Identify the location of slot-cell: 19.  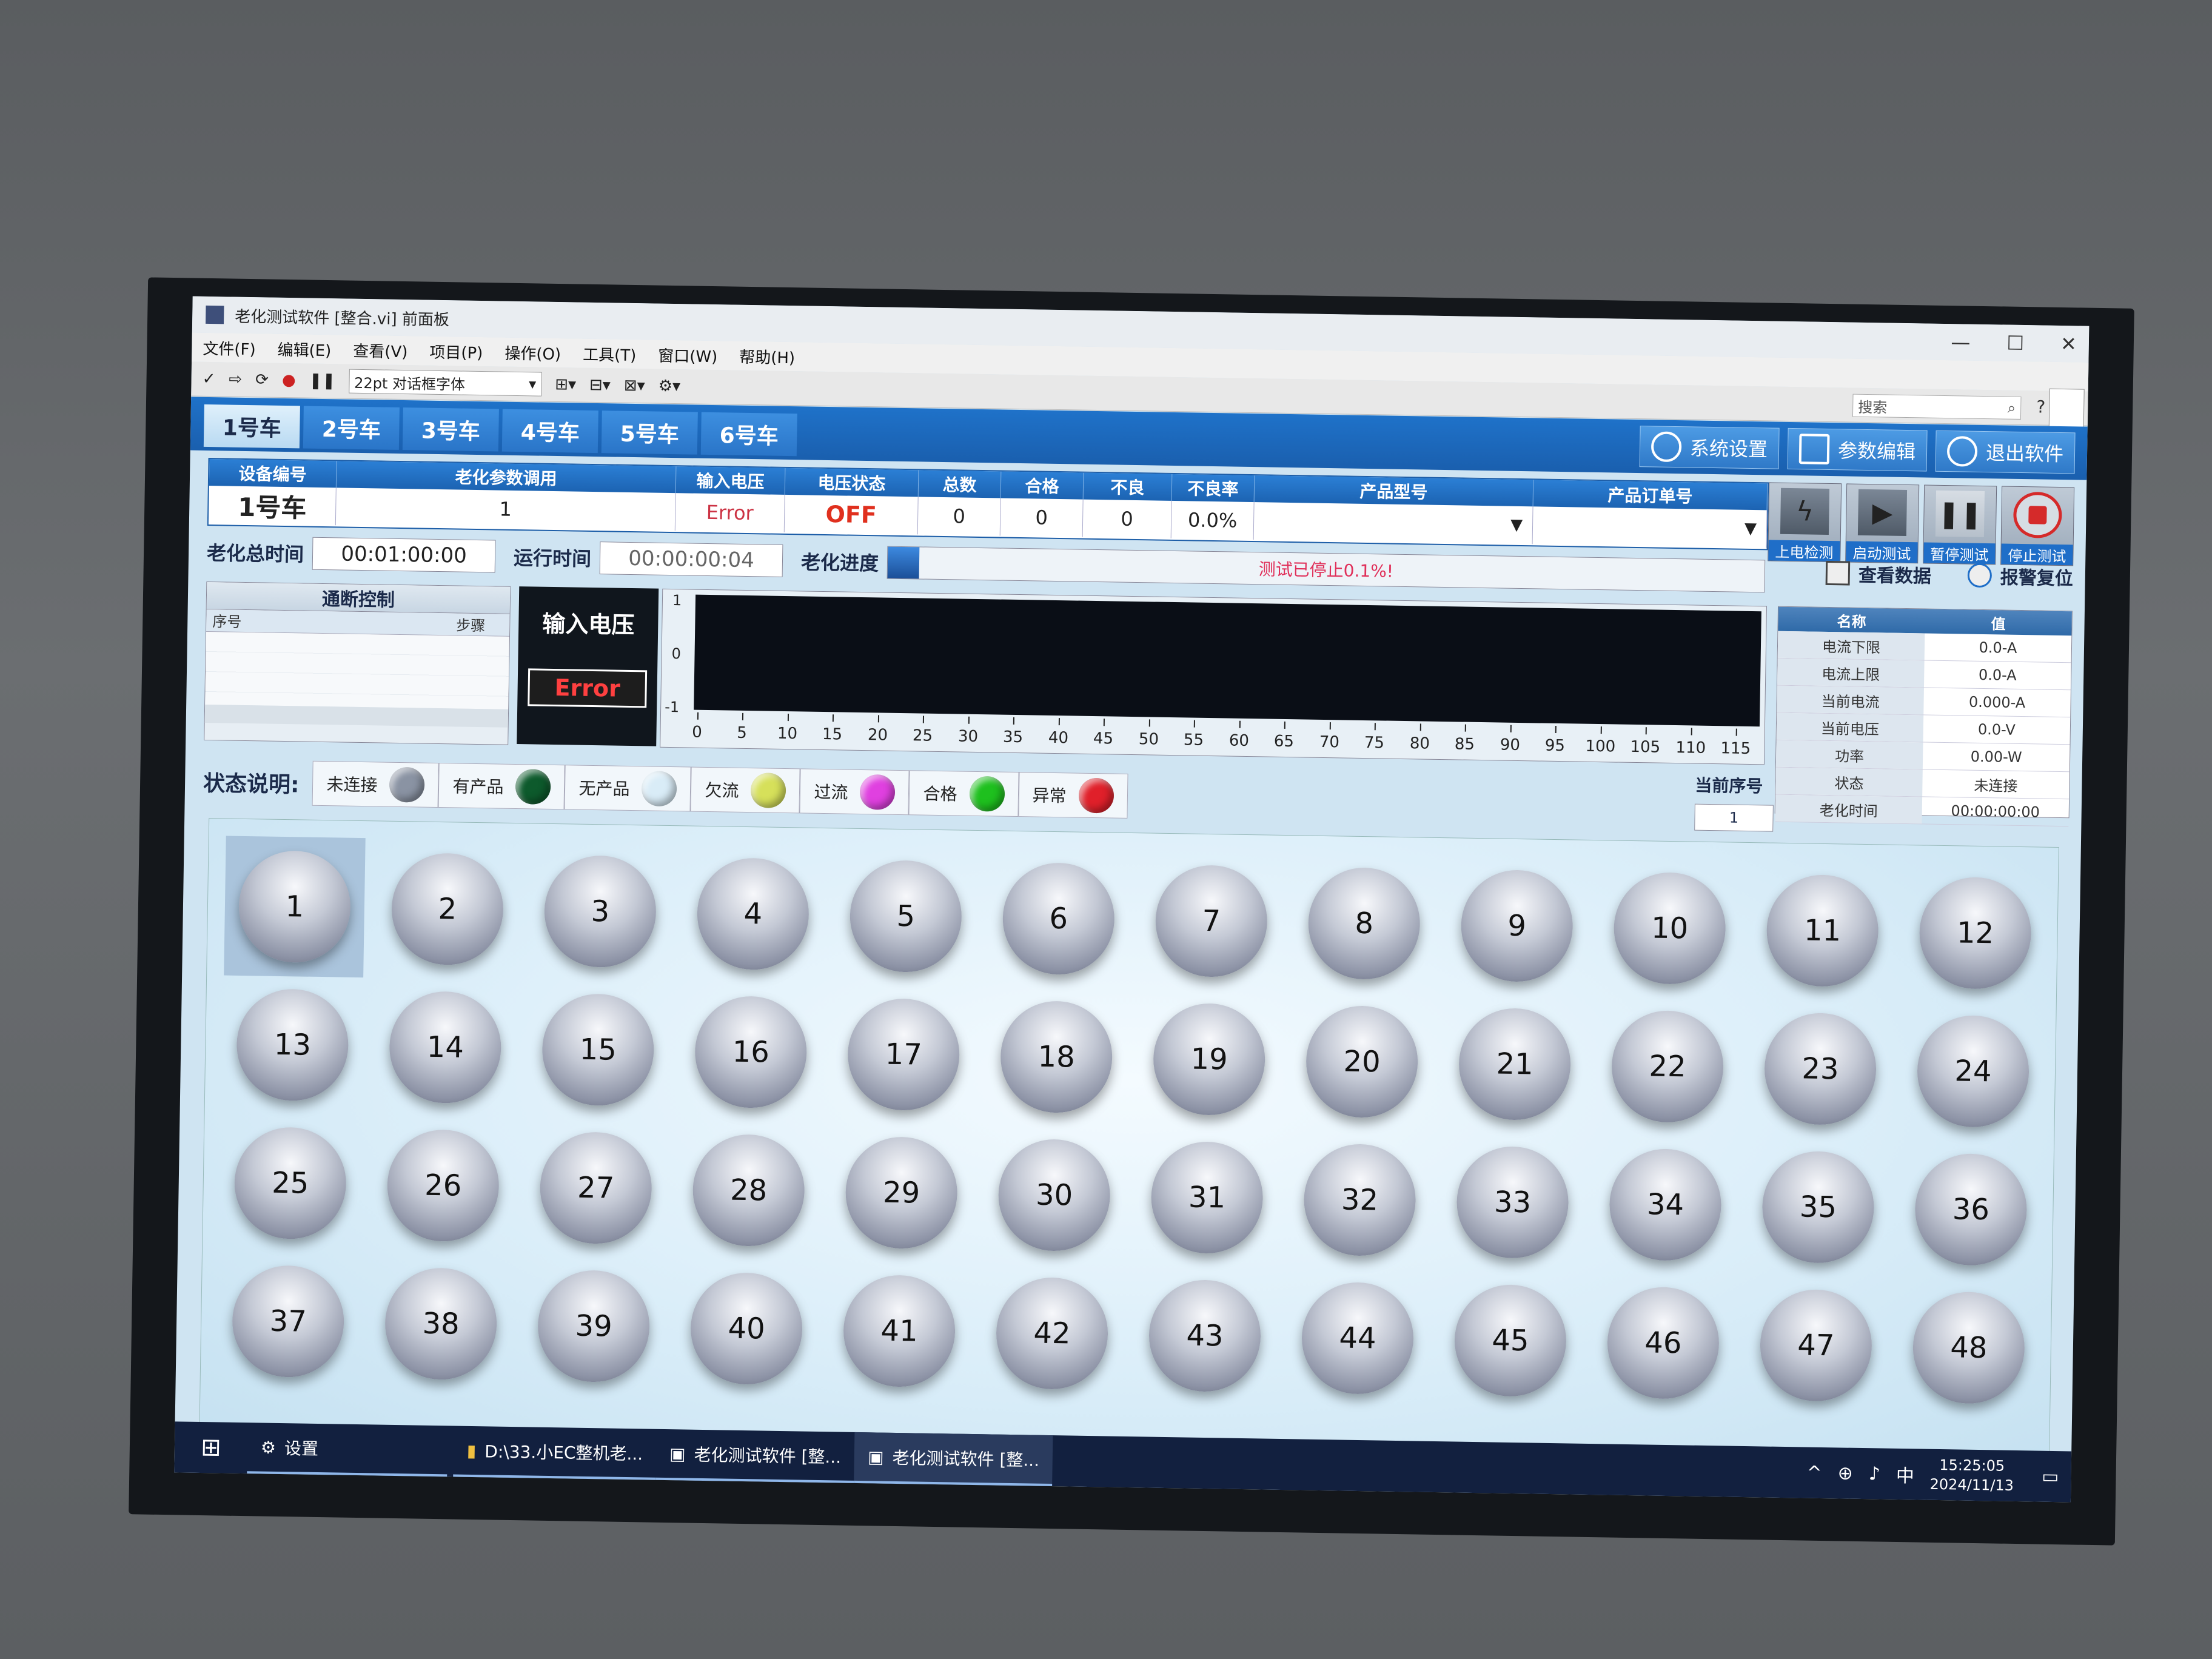
(1209, 1059).